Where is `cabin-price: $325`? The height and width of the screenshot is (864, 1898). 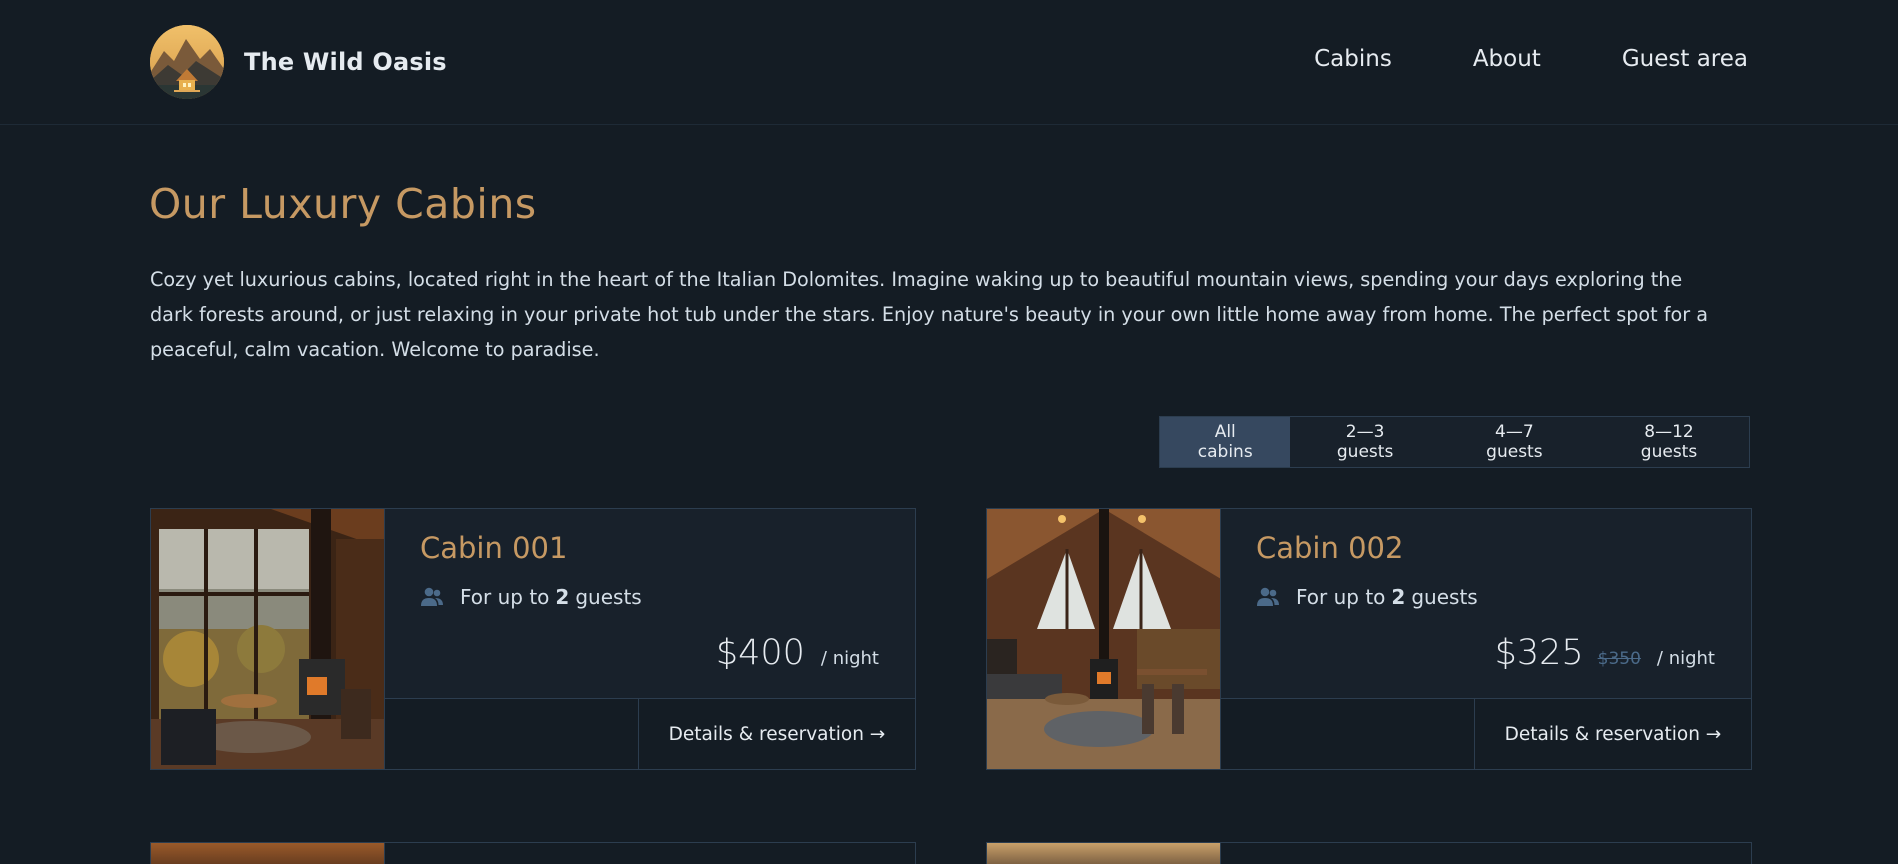
cabin-price: $325 is located at coordinates (1539, 653).